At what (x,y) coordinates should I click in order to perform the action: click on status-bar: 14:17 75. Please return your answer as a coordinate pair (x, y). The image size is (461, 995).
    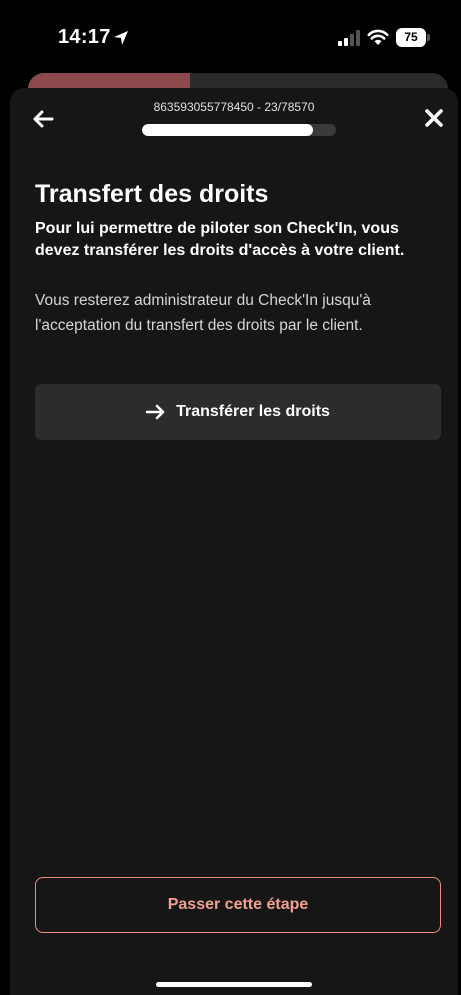
    Looking at the image, I should click on (230, 36).